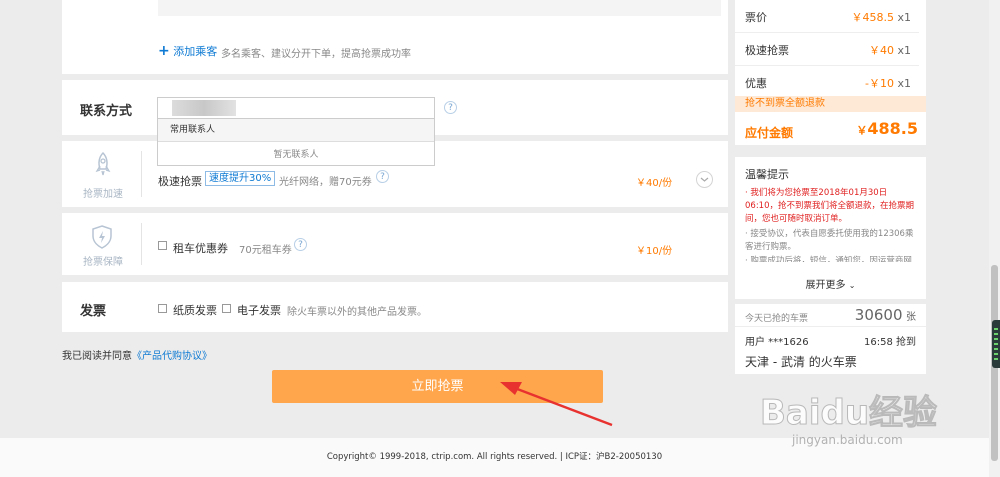 The height and width of the screenshot is (477, 1000). I want to click on watermark-brand: Baidu经验, so click(848, 413).